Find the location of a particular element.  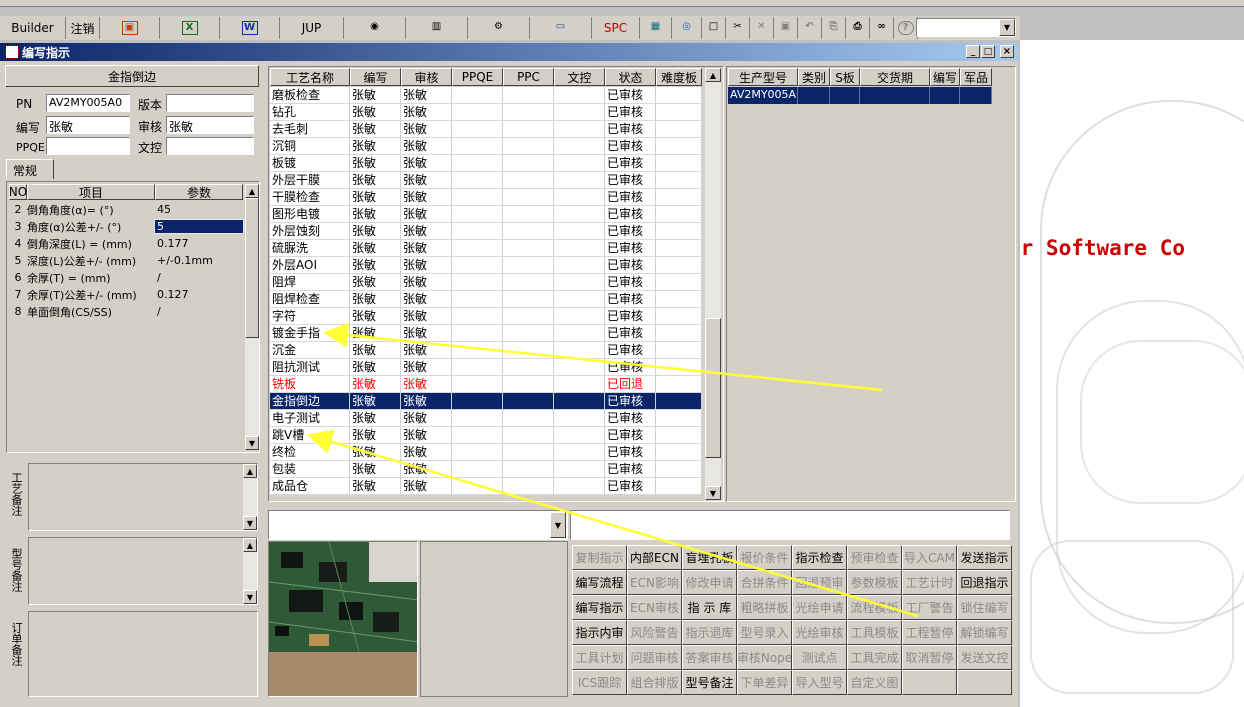

process-header-cell: 难度板 is located at coordinates (679, 77).